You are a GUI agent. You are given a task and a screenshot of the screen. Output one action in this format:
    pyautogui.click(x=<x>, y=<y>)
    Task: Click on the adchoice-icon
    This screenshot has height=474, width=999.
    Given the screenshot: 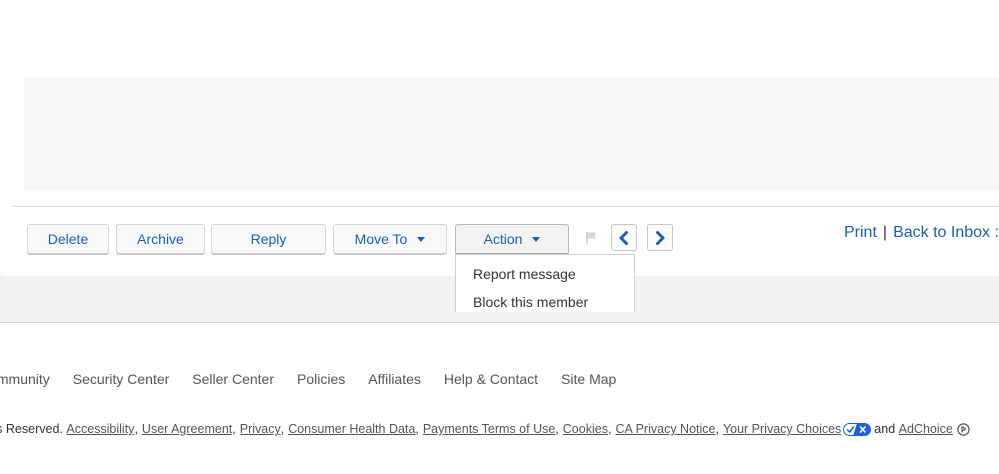 What is the action you would take?
    pyautogui.click(x=963, y=429)
    